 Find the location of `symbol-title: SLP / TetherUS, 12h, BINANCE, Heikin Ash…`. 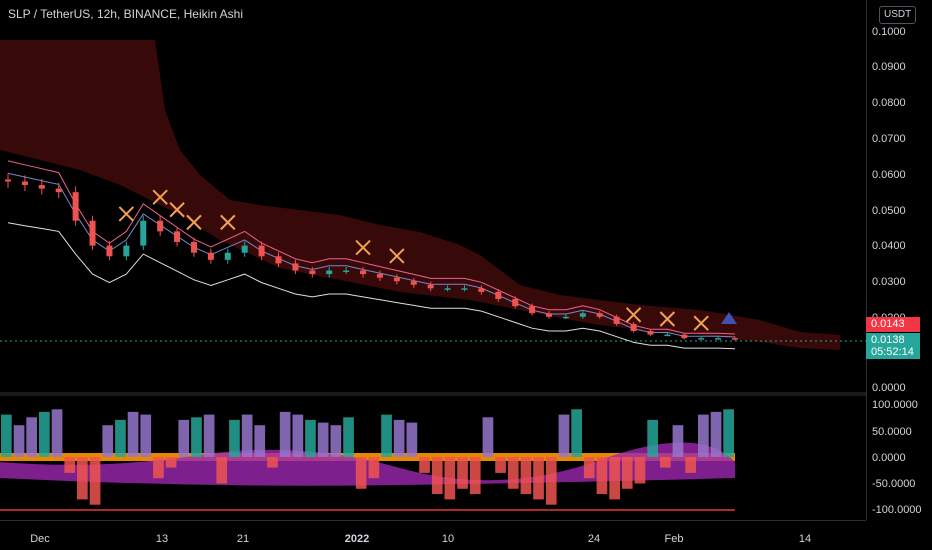

symbol-title: SLP / TetherUS, 12h, BINANCE, Heikin Ash… is located at coordinates (125, 14).